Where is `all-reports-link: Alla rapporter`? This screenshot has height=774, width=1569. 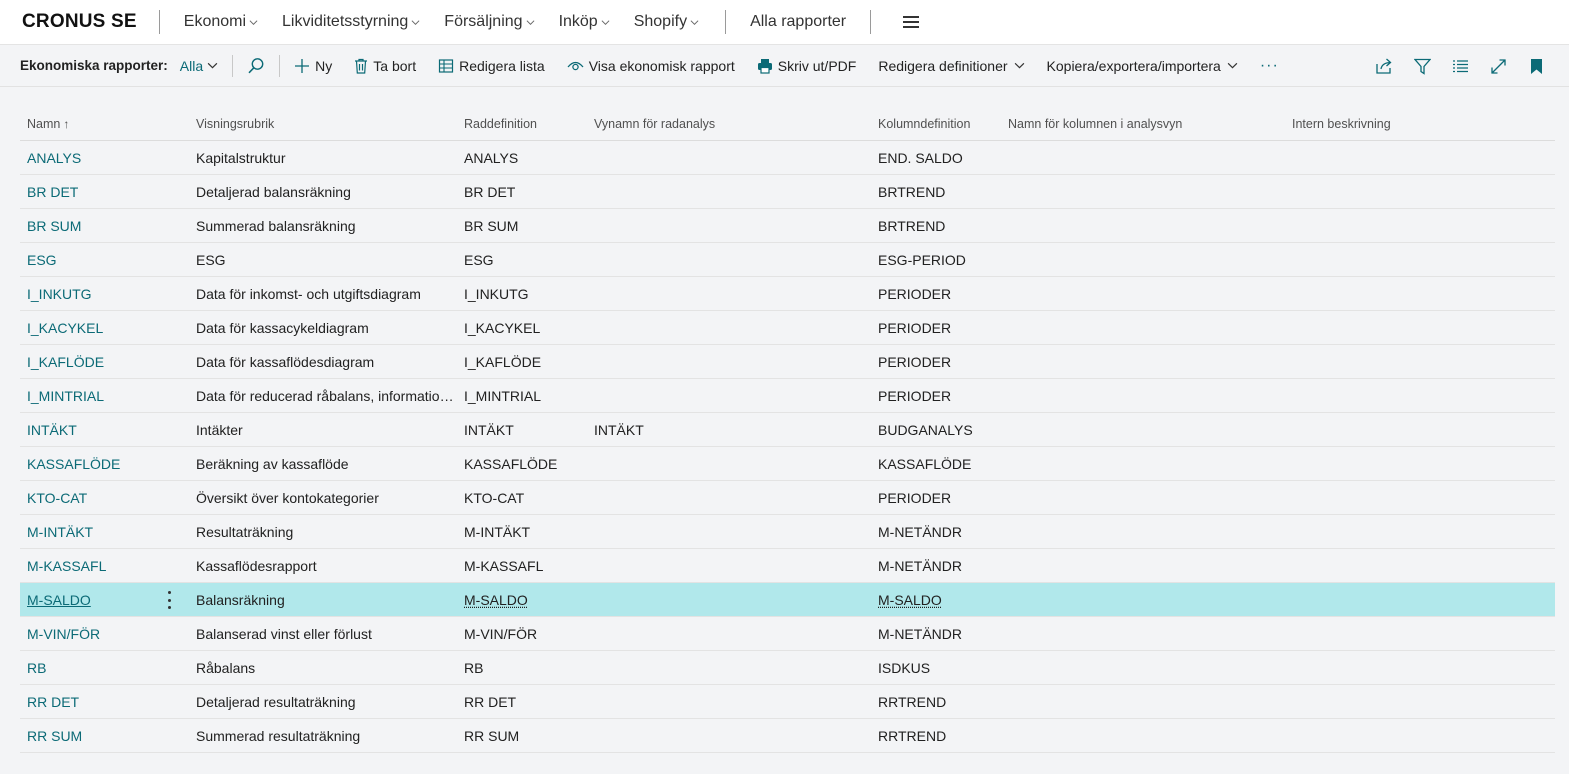 all-reports-link: Alla rapporter is located at coordinates (798, 22).